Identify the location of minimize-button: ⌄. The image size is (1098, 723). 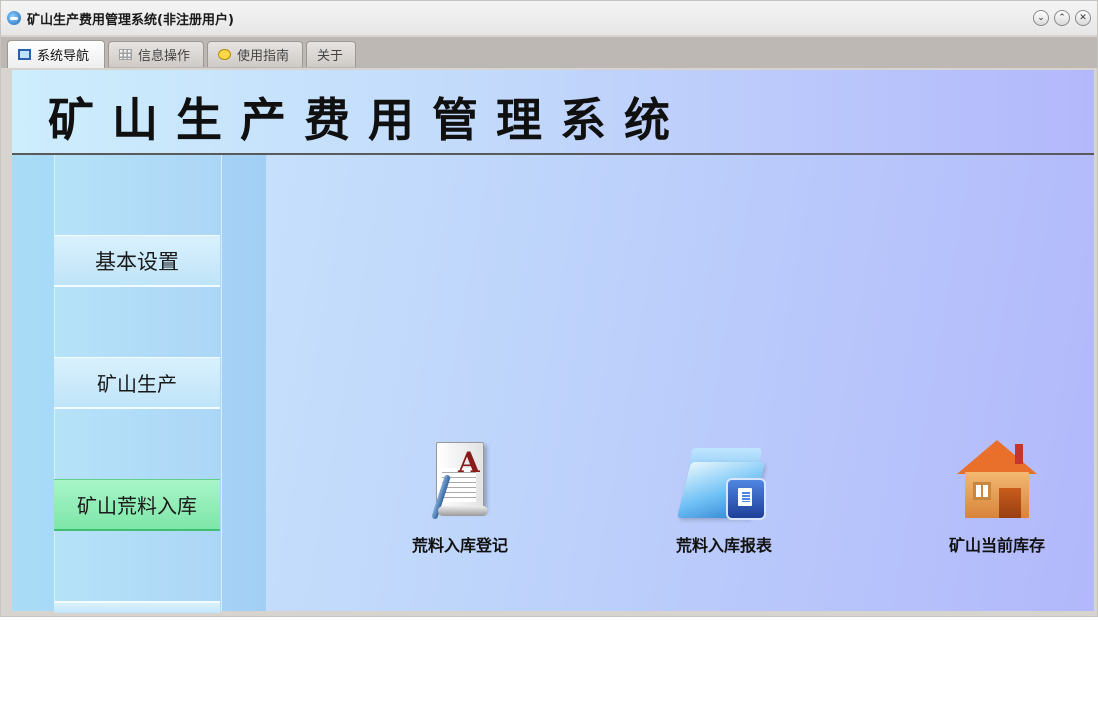
(1041, 18).